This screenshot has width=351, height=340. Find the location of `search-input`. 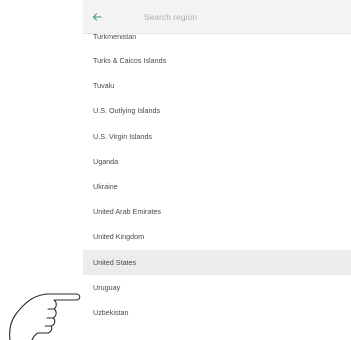

search-input is located at coordinates (239, 17).